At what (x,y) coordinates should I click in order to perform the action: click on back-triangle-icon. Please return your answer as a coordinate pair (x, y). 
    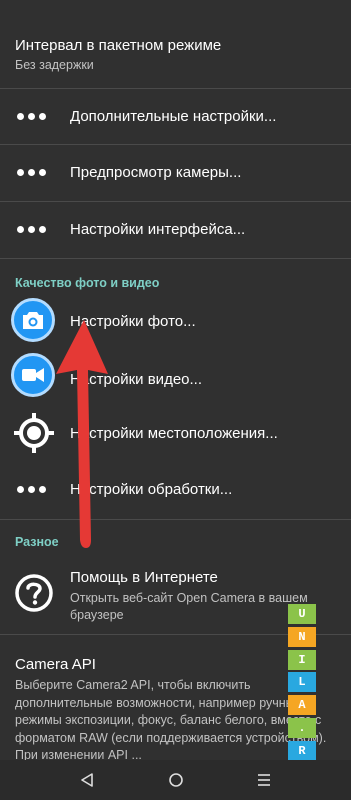
    Looking at the image, I should click on (87, 780).